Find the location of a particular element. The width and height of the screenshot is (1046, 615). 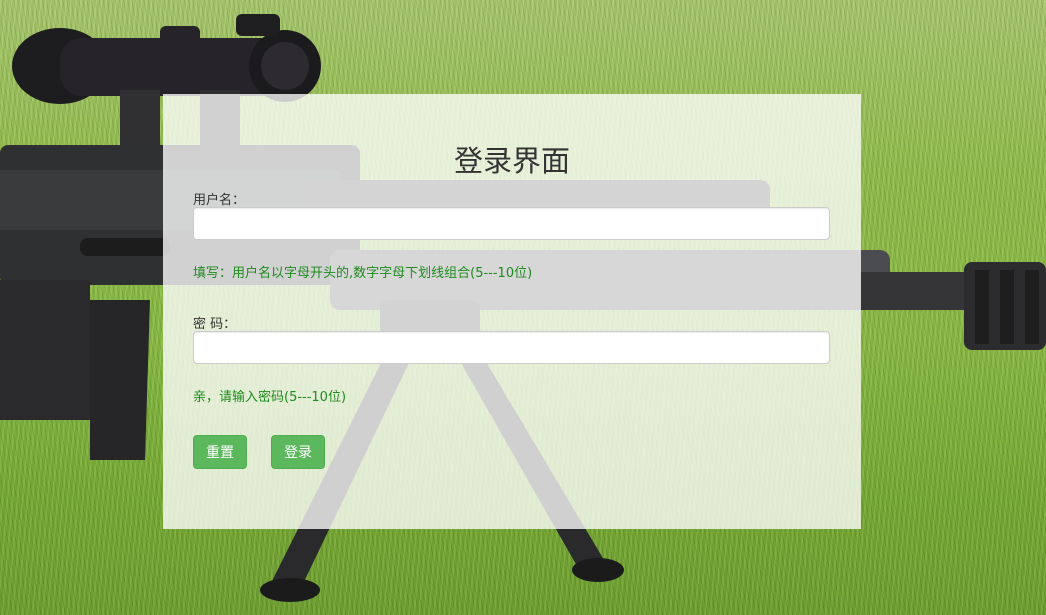

password-label: 密 码： is located at coordinates (215, 324).